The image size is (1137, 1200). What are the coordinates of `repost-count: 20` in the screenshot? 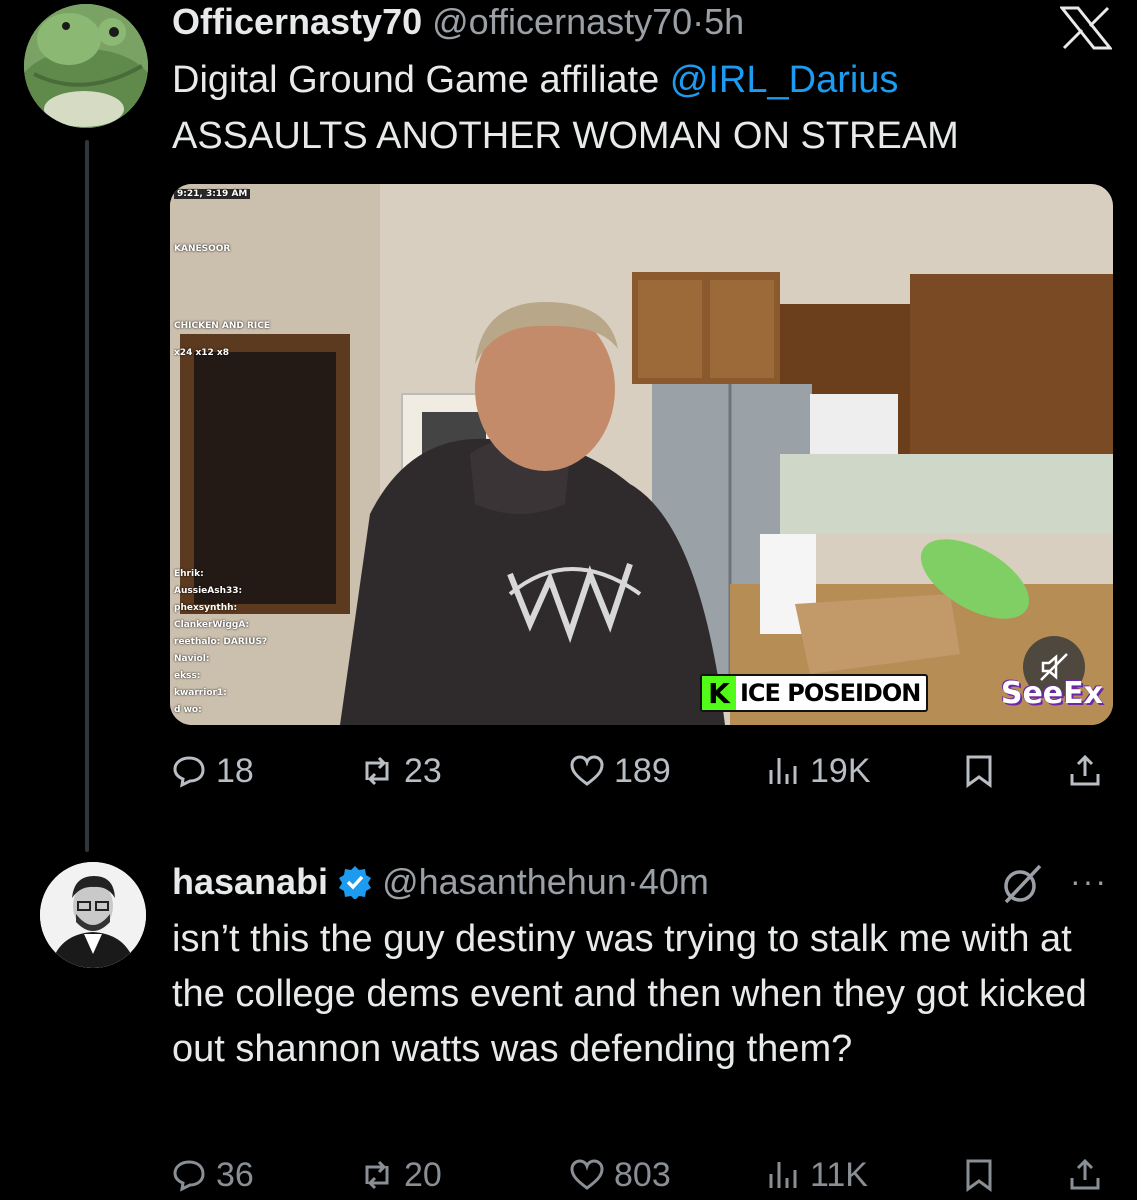 It's located at (423, 1174).